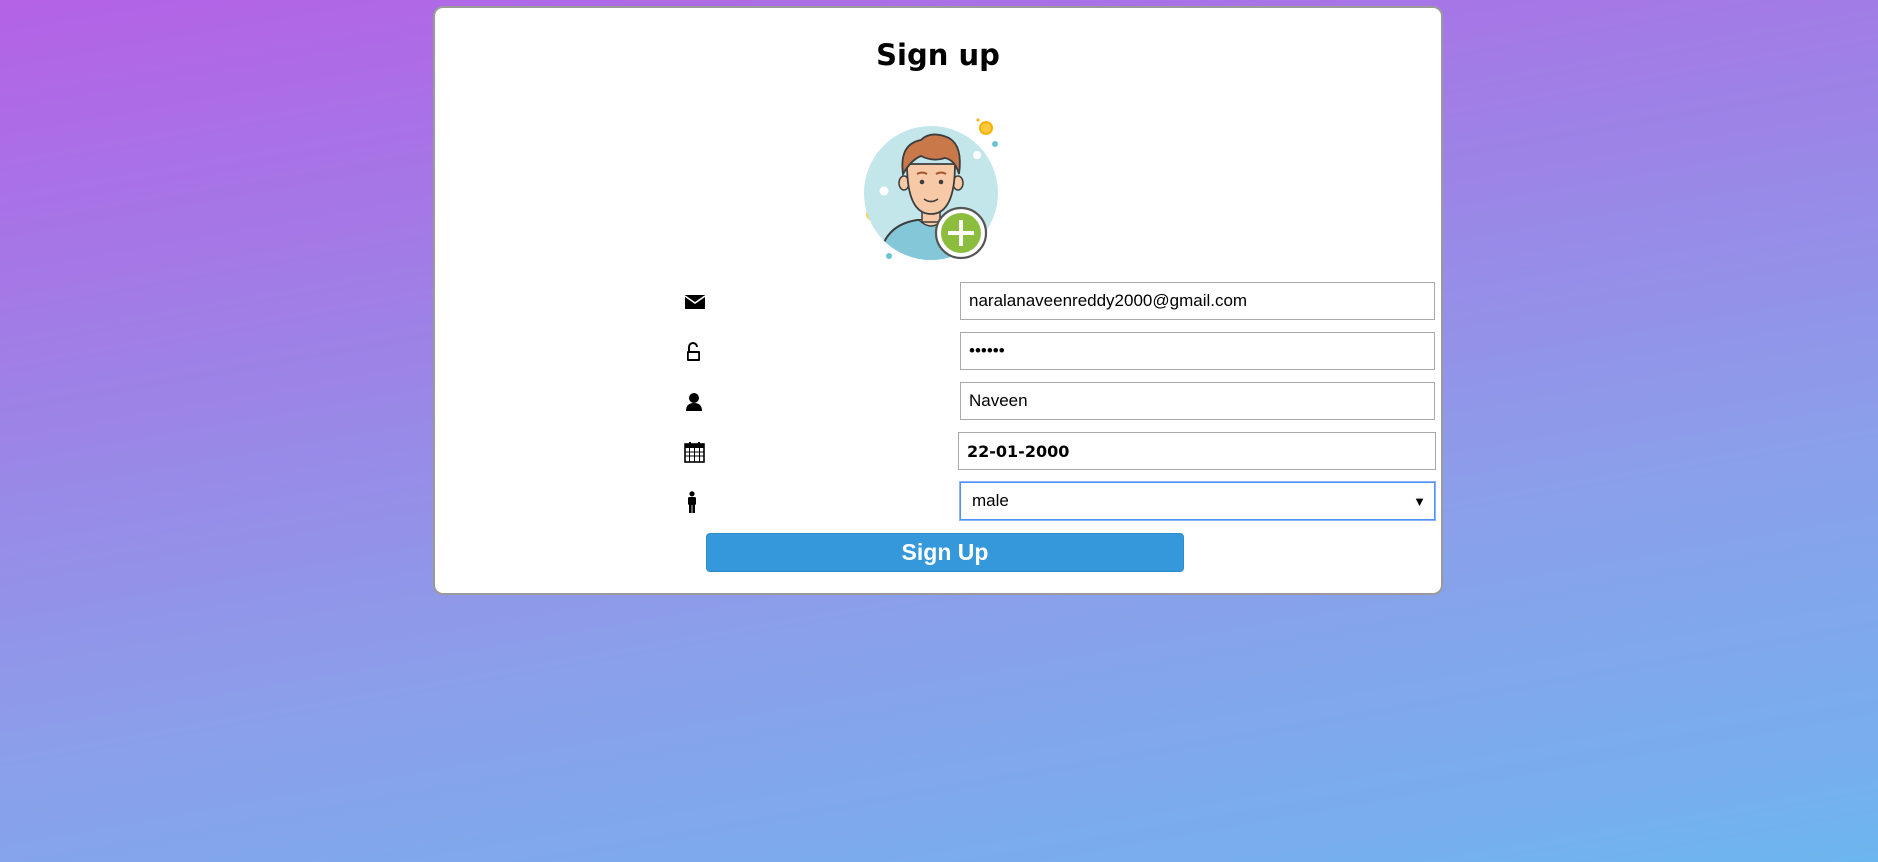 The height and width of the screenshot is (862, 1878). I want to click on gender-selected-value: male, so click(990, 500).